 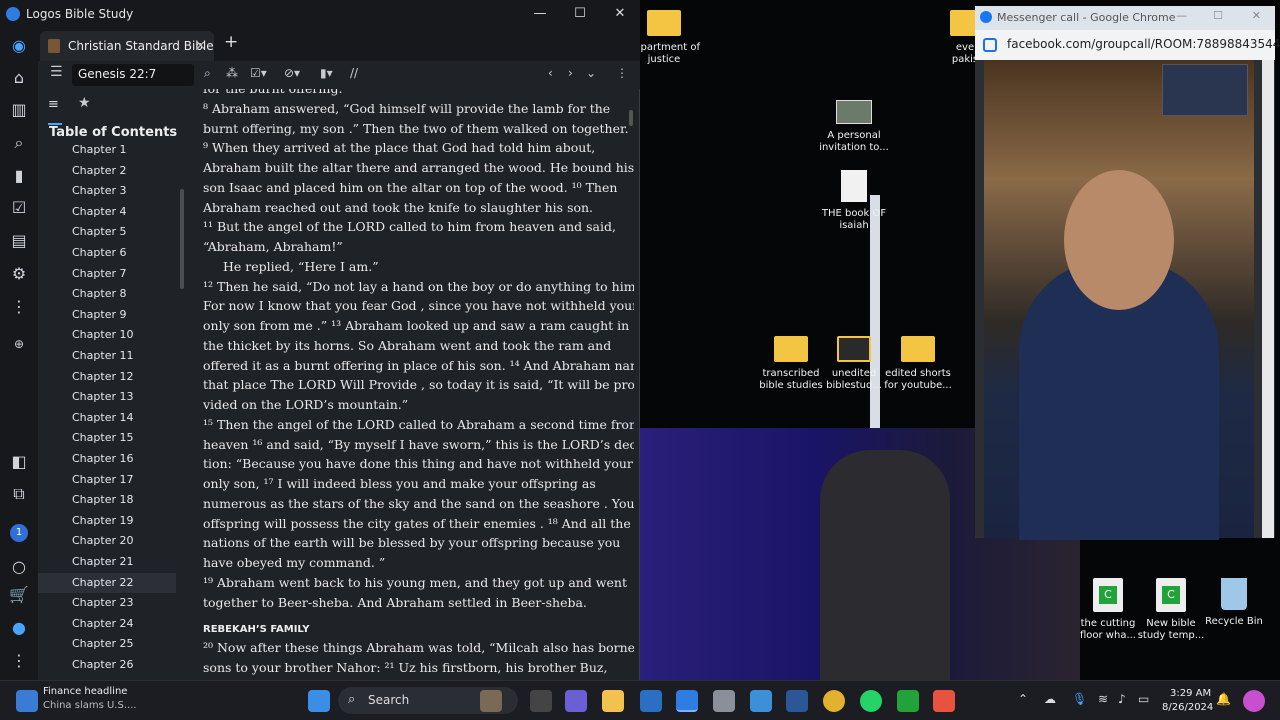 What do you see at coordinates (613, 701) in the screenshot?
I see `file-explorer-icon` at bounding box center [613, 701].